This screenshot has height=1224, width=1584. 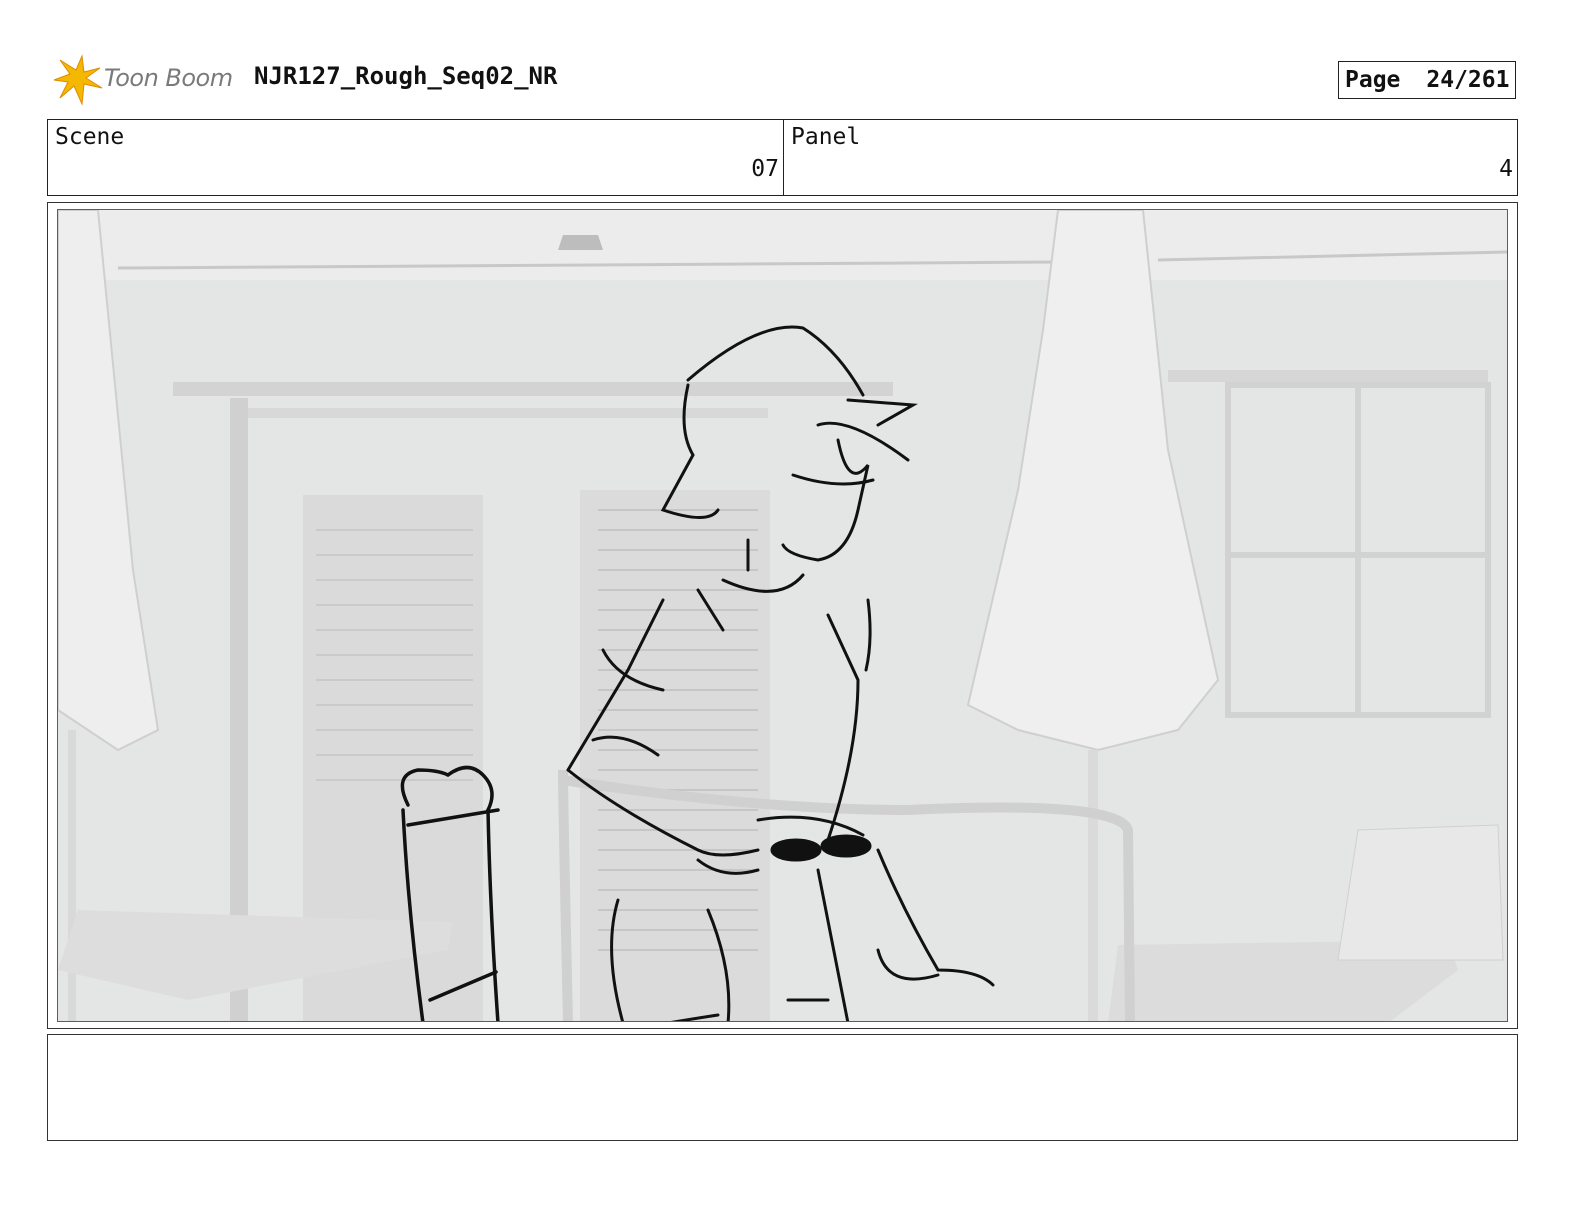 I want to click on scene-cell: Scene 07, so click(x=416, y=157).